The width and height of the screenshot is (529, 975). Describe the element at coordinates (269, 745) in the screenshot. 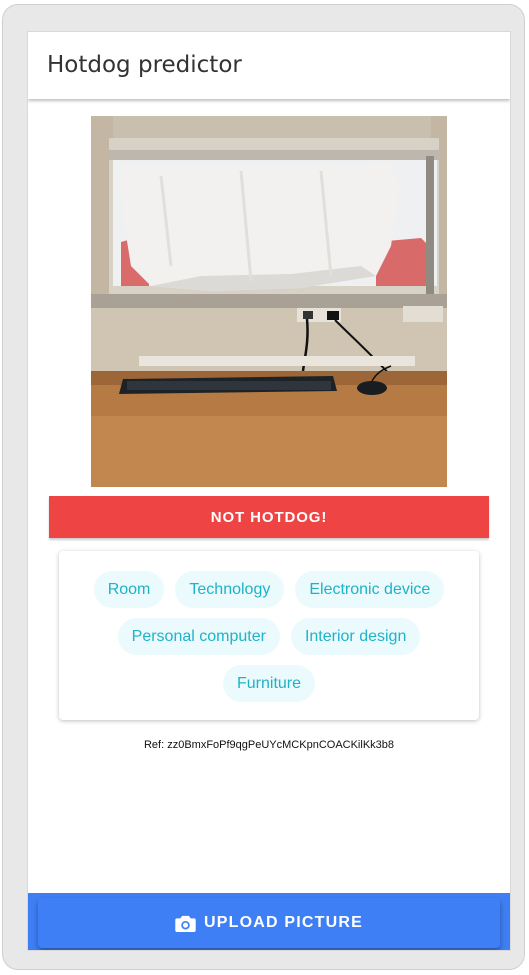

I see `reference-id: Ref: zz0BmxFoPf9qgPeUYcMCKpnCOACKilKk3b8` at that location.